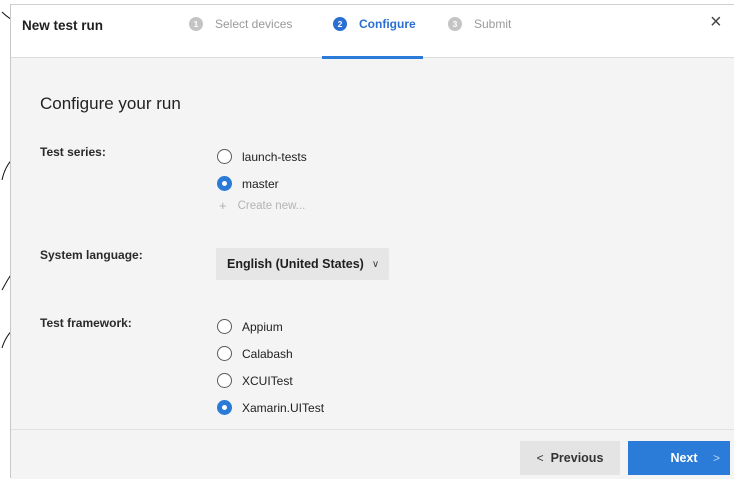 The width and height of the screenshot is (734, 481). What do you see at coordinates (283, 407) in the screenshot?
I see `radio-label: Xamarin.UITest` at bounding box center [283, 407].